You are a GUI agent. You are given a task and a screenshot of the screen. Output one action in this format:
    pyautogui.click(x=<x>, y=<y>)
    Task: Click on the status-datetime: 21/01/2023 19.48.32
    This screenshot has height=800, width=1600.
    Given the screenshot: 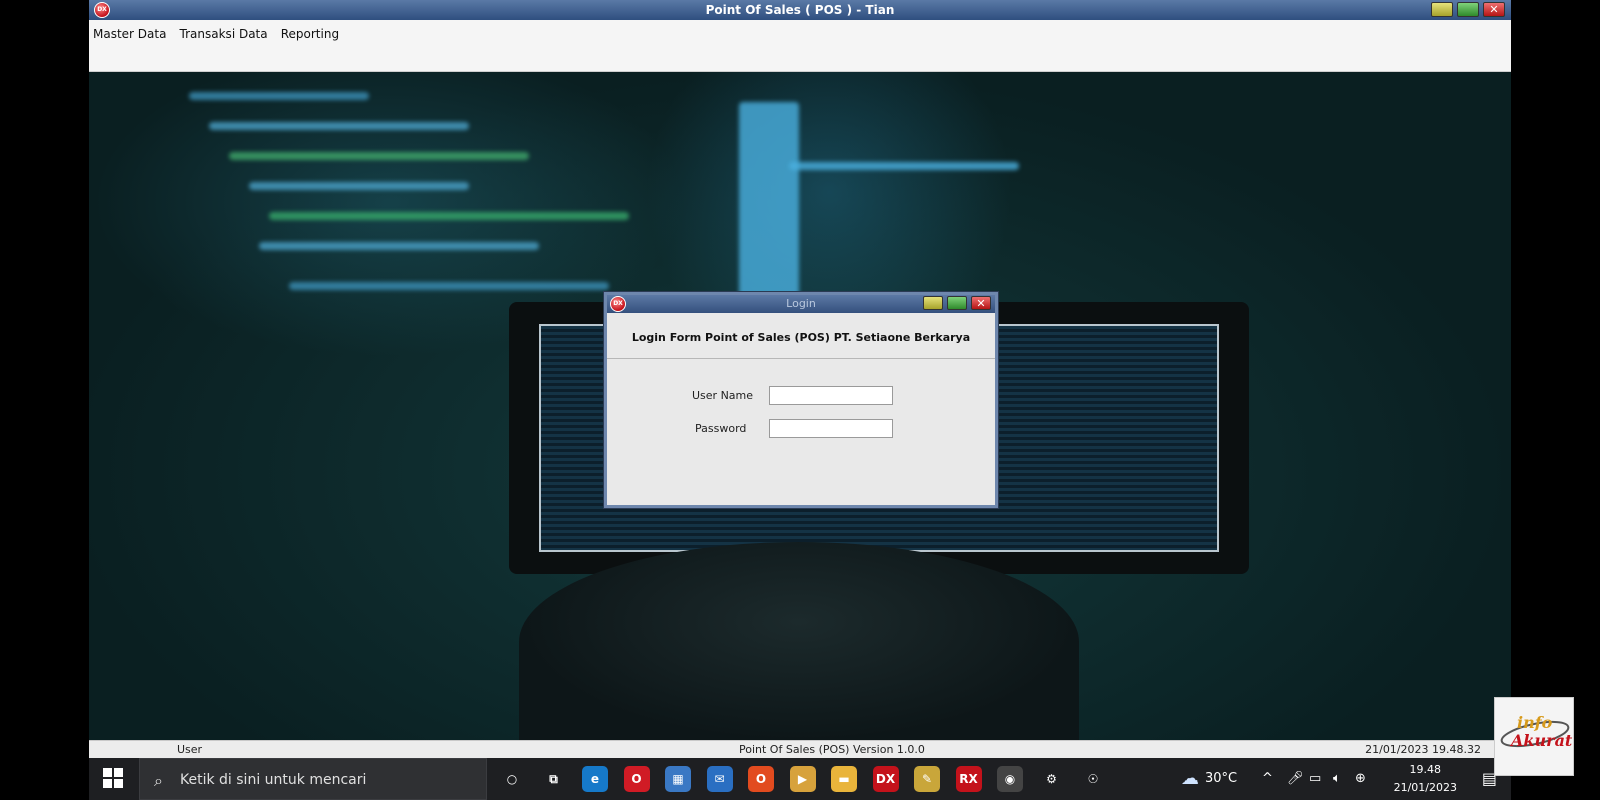 What is the action you would take?
    pyautogui.click(x=1423, y=749)
    